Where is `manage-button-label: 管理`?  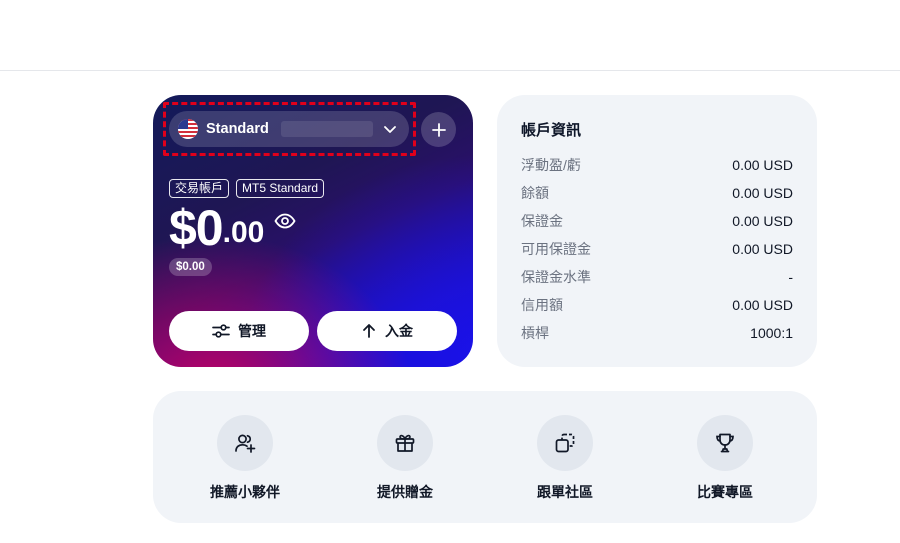 manage-button-label: 管理 is located at coordinates (252, 331).